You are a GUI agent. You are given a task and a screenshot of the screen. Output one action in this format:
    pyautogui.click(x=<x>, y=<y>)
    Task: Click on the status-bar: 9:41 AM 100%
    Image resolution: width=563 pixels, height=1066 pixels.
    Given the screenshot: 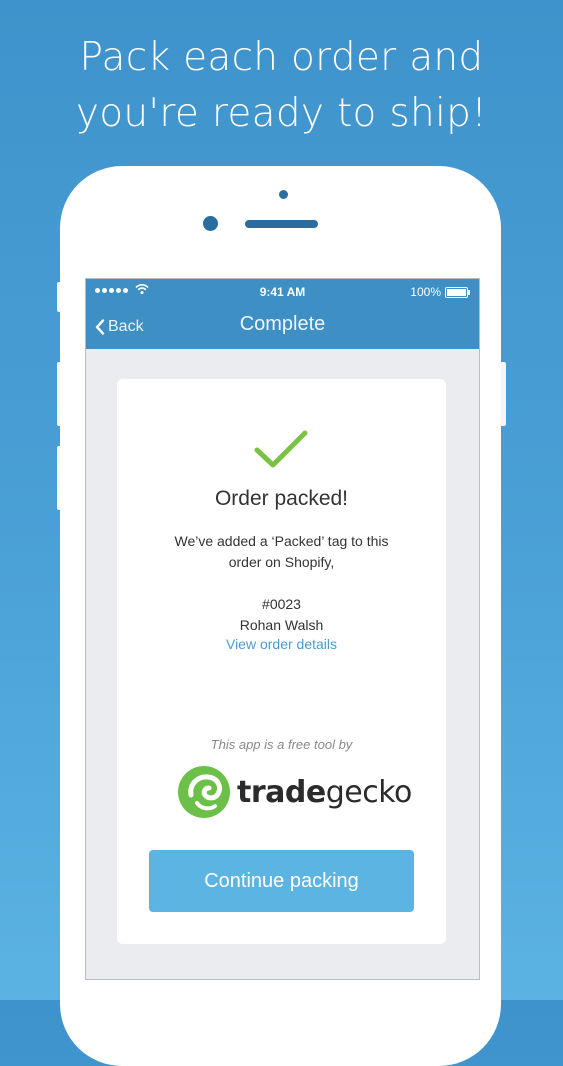 What is the action you would take?
    pyautogui.click(x=282, y=292)
    